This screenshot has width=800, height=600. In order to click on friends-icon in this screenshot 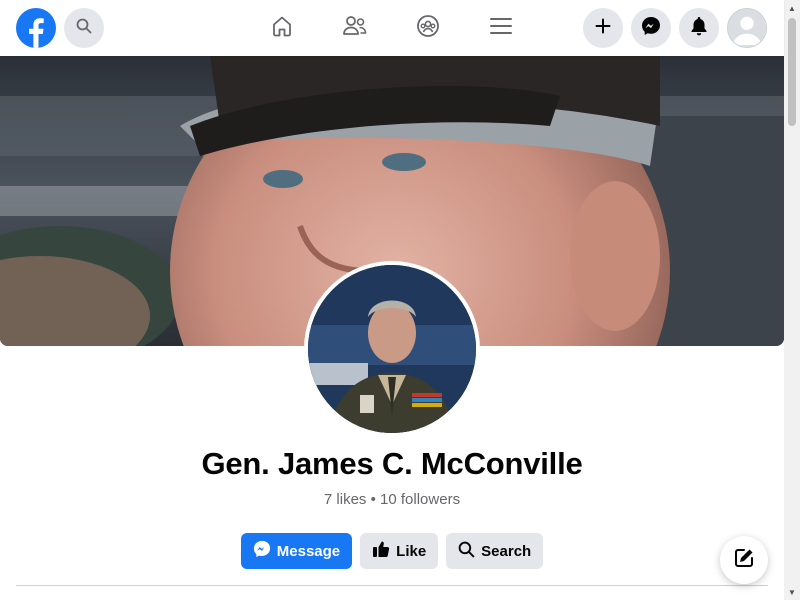, I will do `click(355, 28)`.